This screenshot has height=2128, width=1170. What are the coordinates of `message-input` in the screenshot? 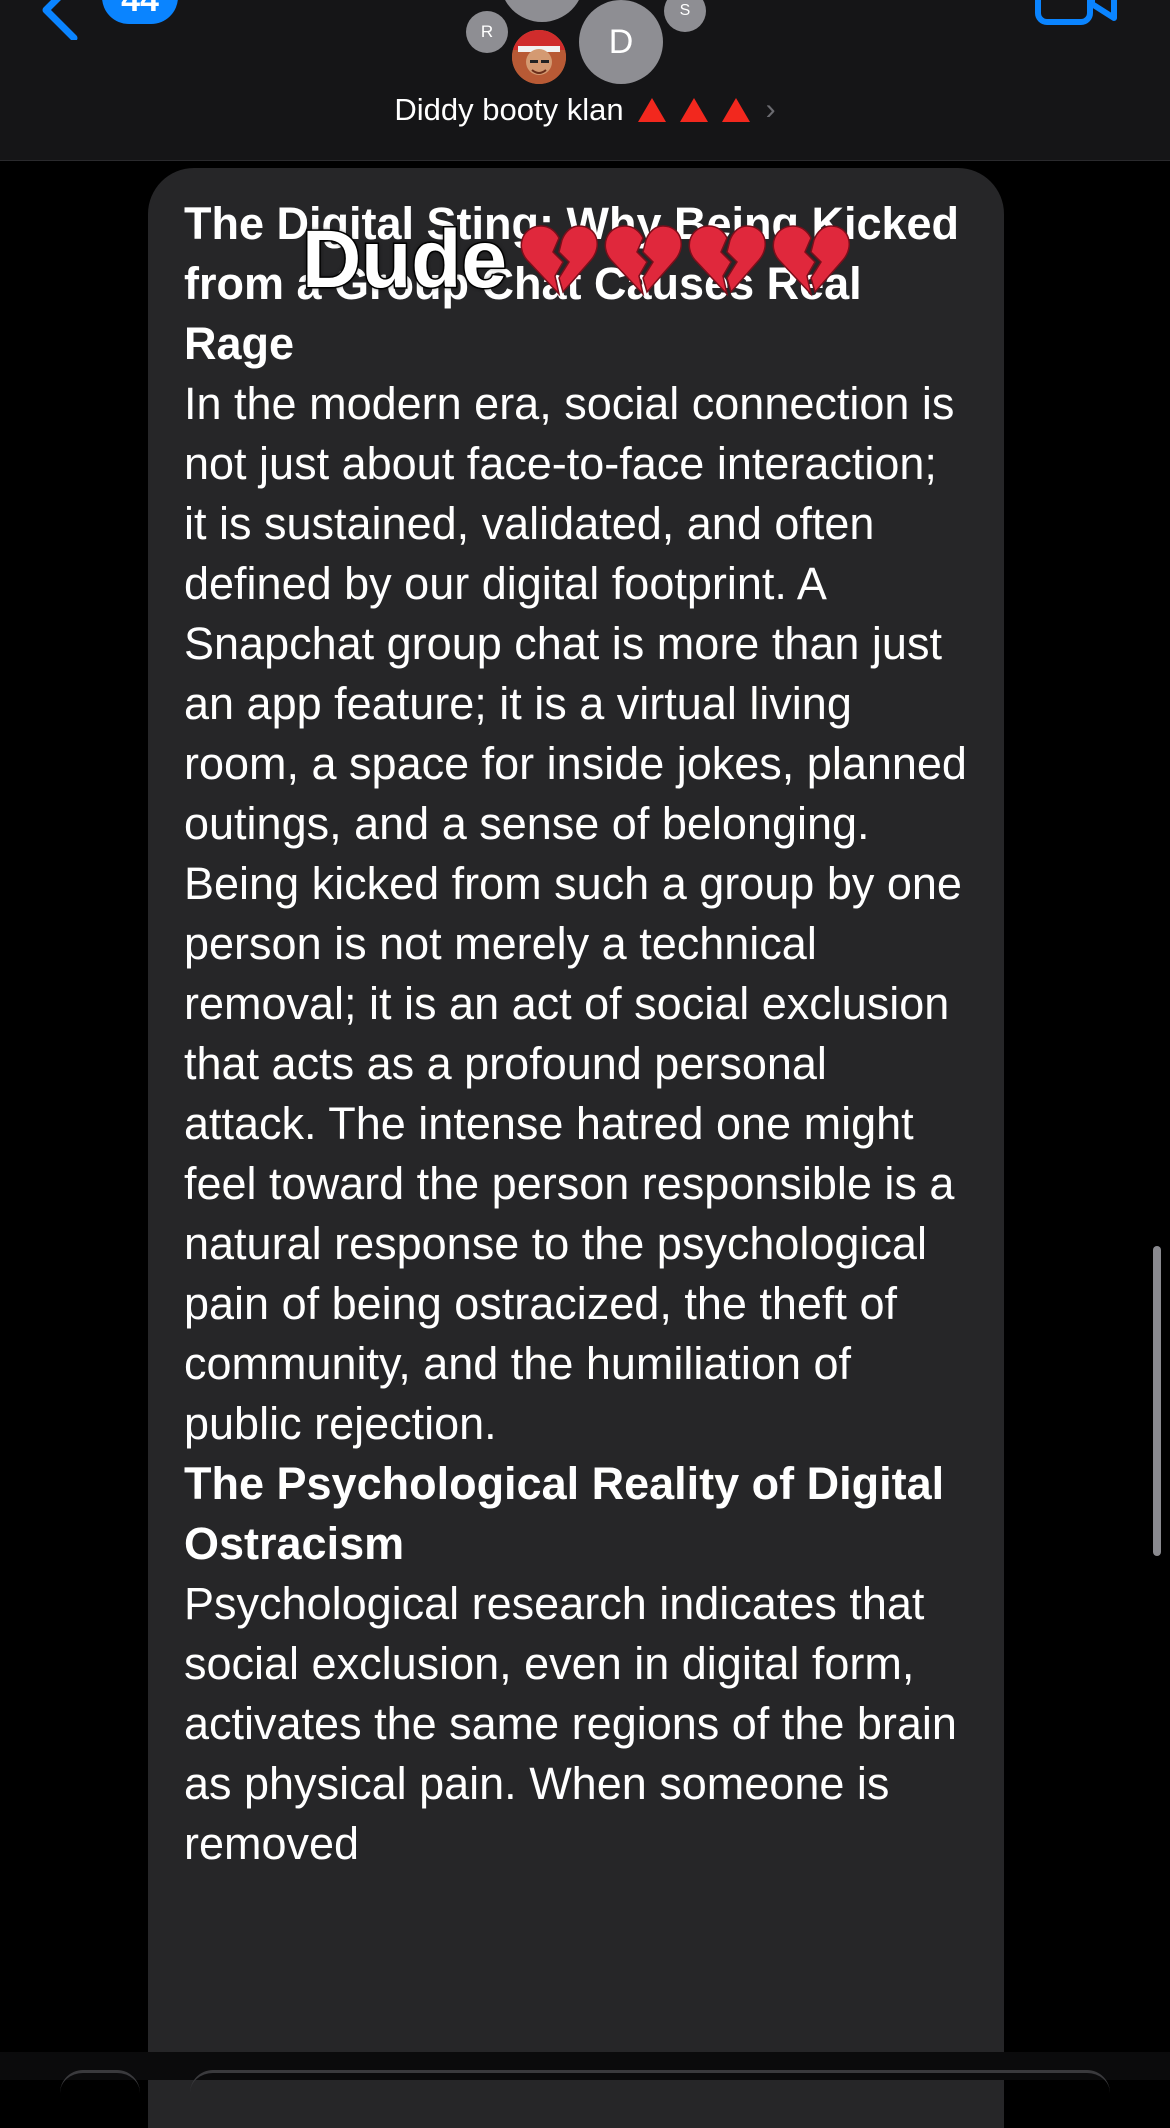 It's located at (650, 2081).